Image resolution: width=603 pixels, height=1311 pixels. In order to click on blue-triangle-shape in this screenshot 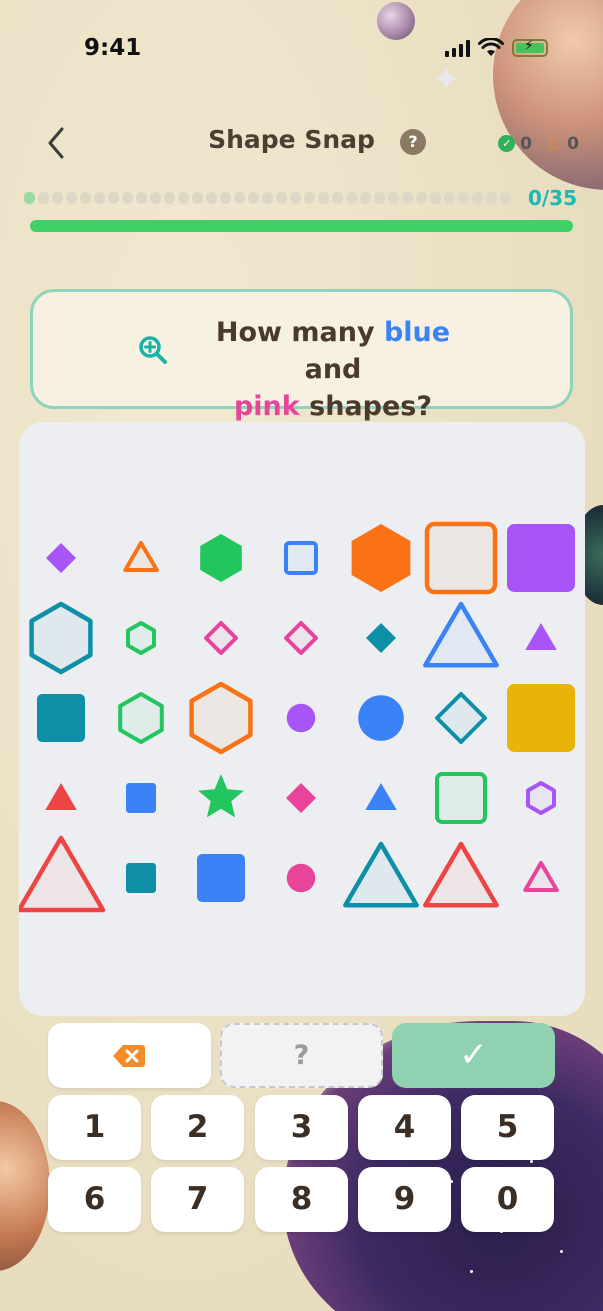, I will do `click(461, 634)`.